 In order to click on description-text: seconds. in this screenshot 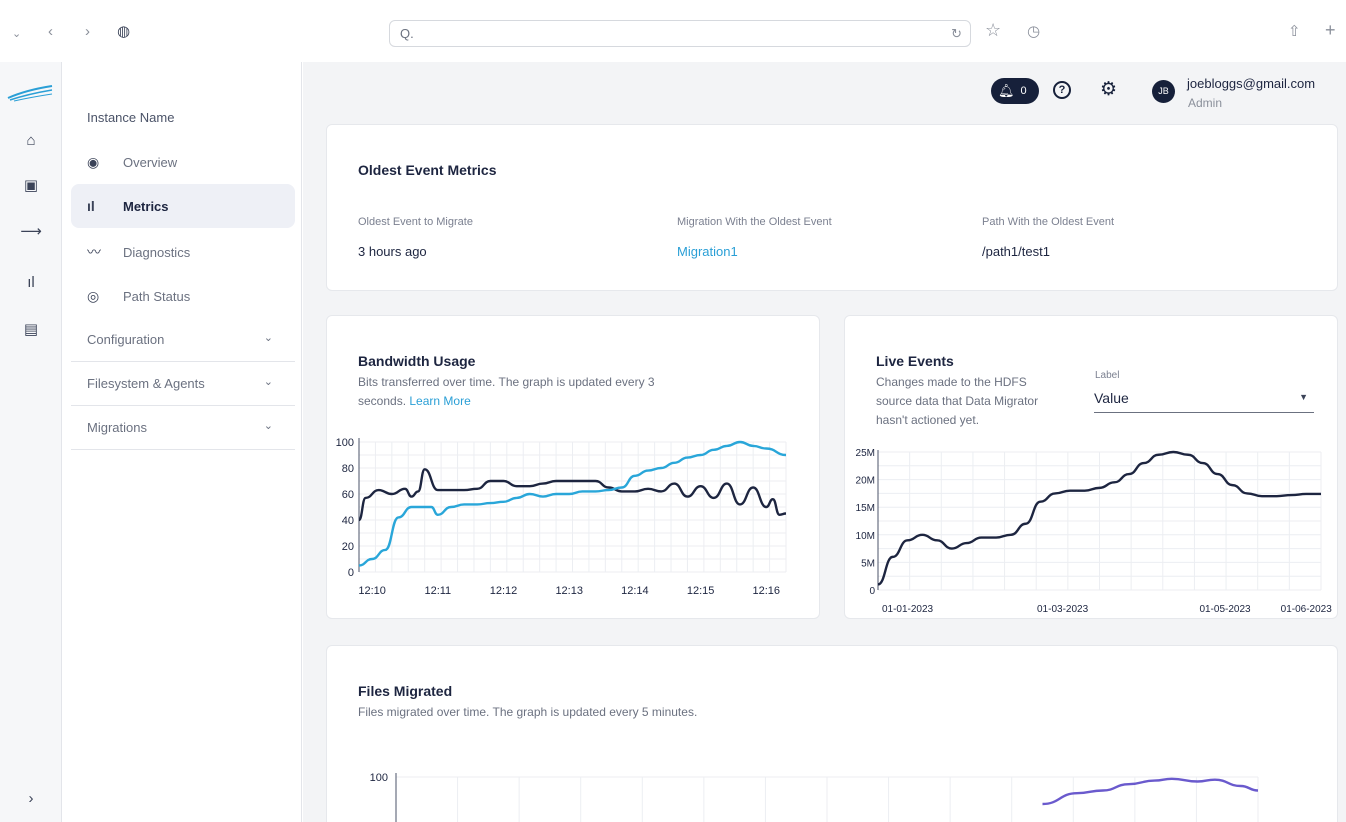, I will do `click(382, 401)`.